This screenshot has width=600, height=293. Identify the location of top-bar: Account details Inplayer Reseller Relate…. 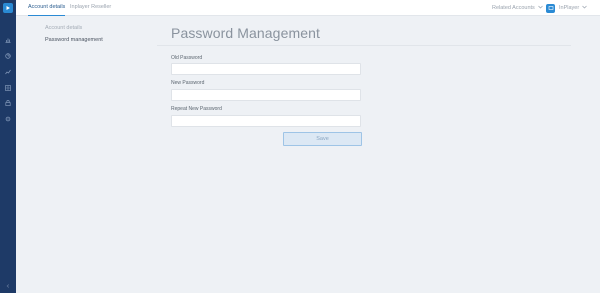
(308, 8).